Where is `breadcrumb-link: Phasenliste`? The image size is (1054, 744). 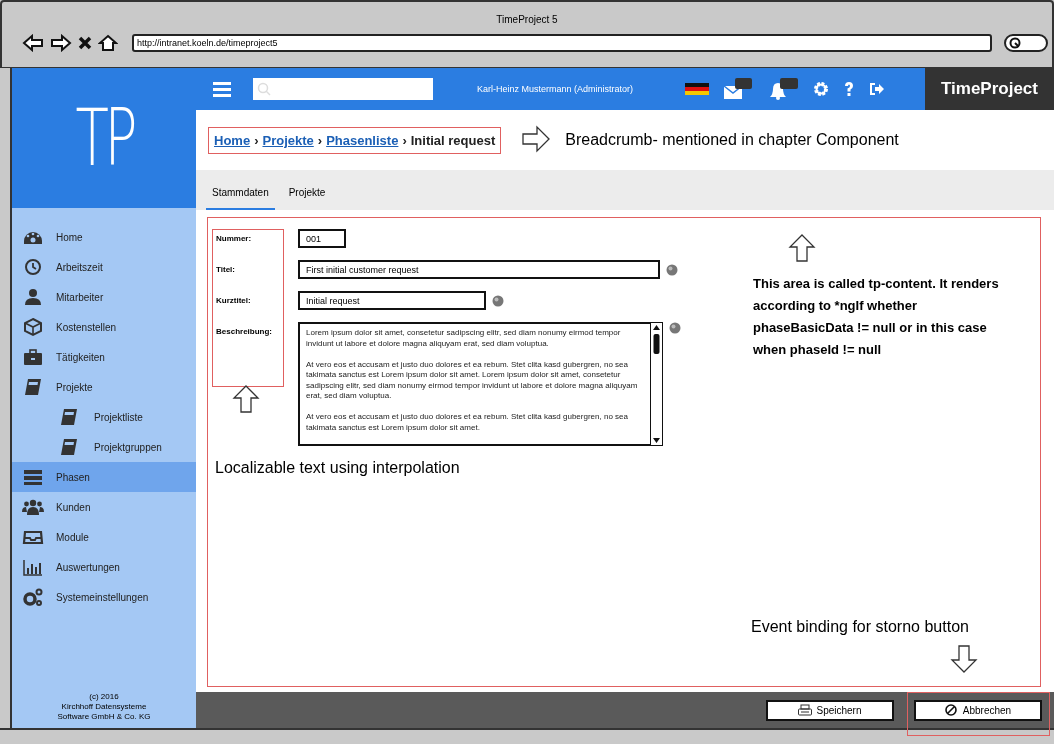 breadcrumb-link: Phasenliste is located at coordinates (362, 140).